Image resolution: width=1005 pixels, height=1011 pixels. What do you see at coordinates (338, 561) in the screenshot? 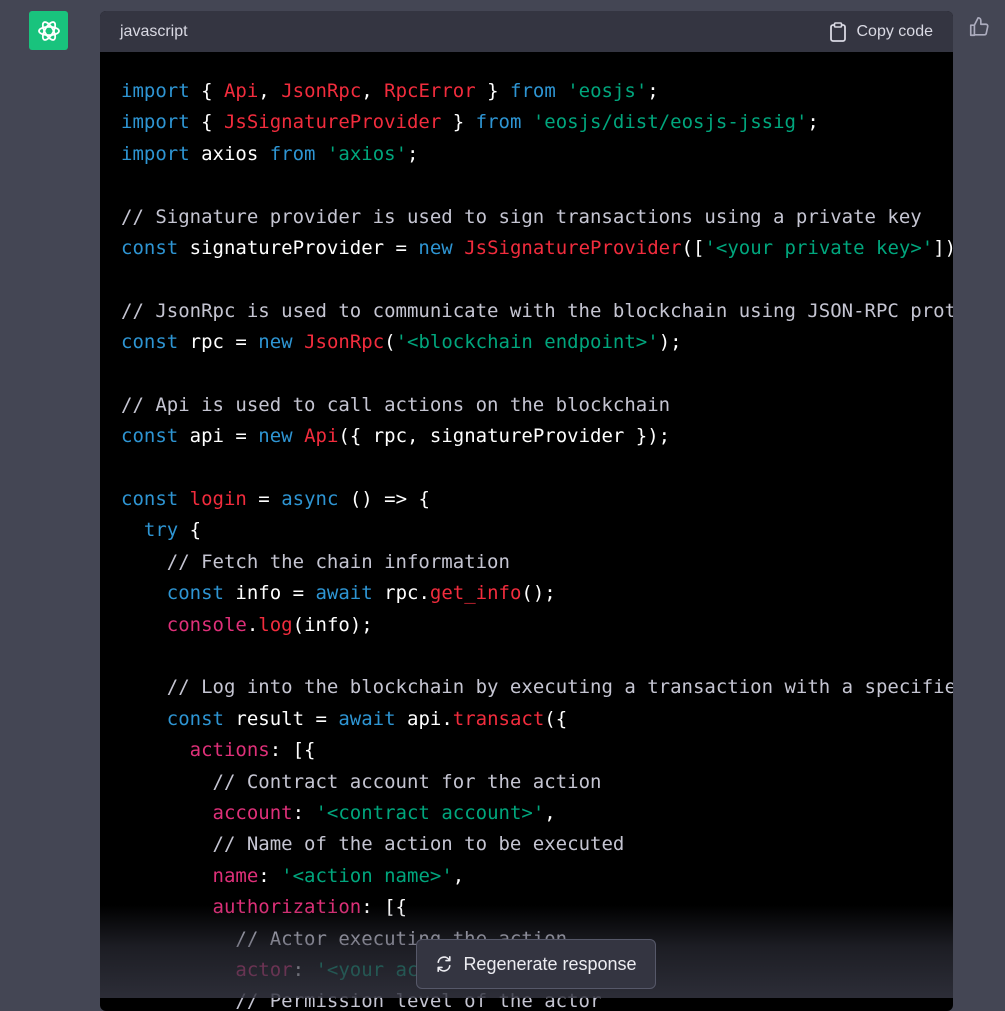
I see `code-token: // Fetch the chain information` at bounding box center [338, 561].